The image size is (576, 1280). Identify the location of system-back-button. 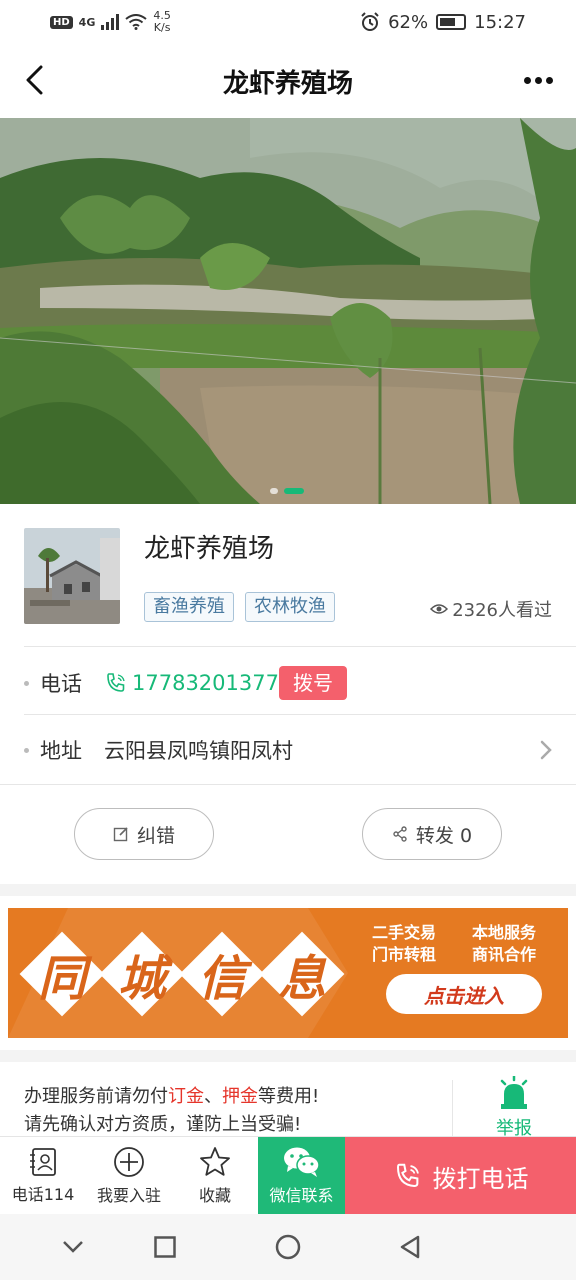
(410, 1247).